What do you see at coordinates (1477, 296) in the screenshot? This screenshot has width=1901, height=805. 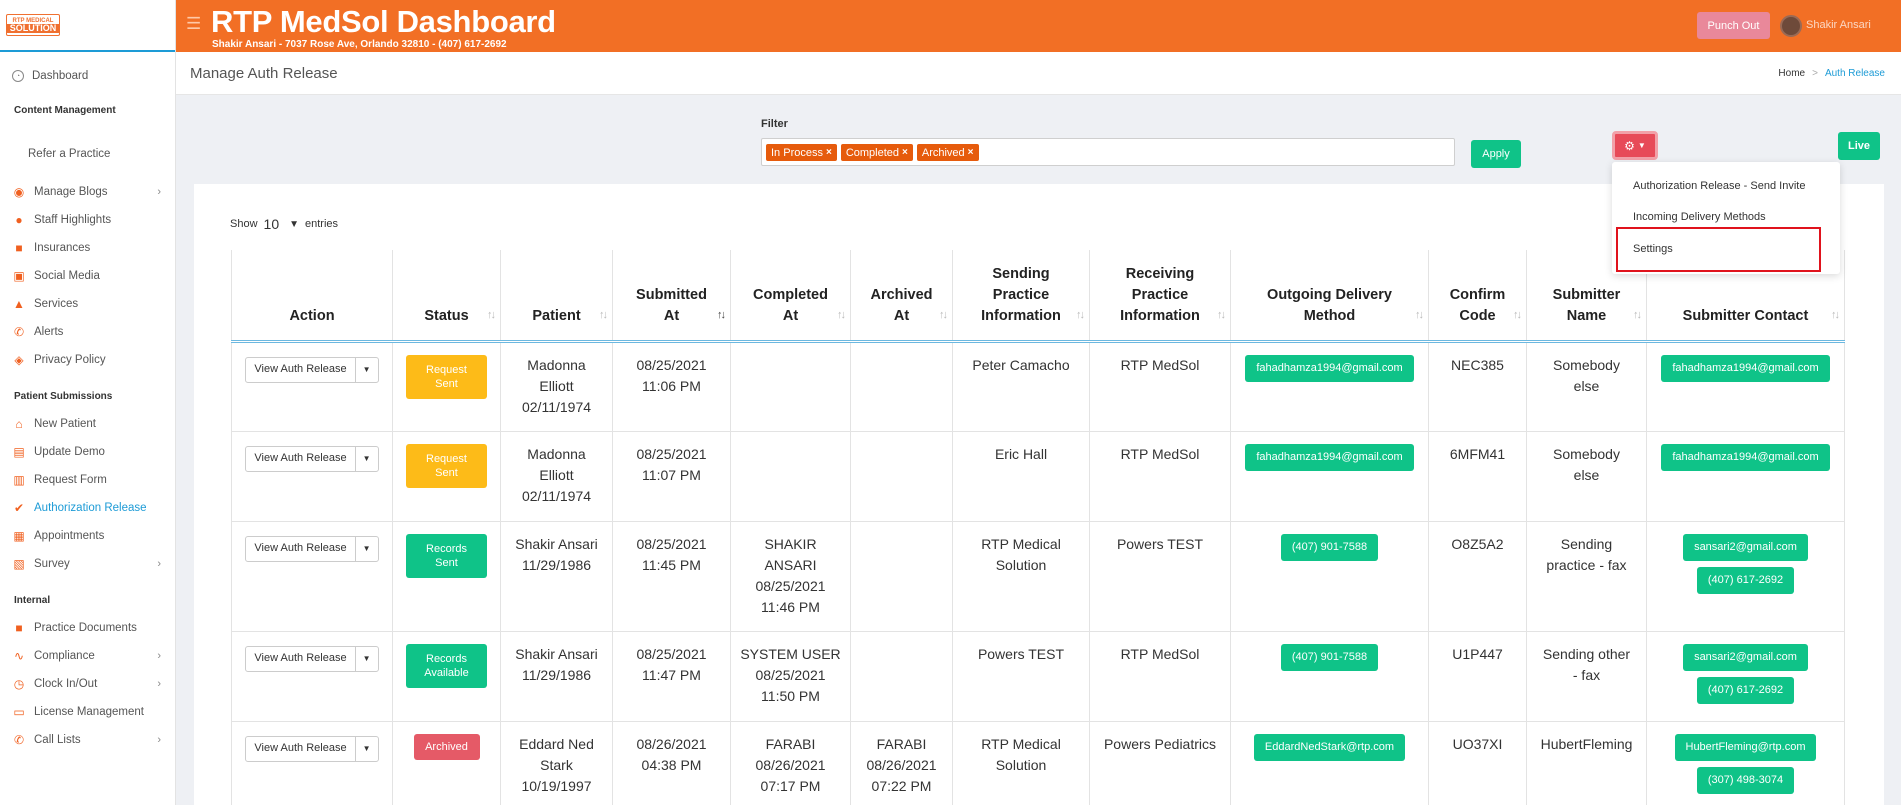 I see `col-confirm-code: Confirm Code ↑↓` at bounding box center [1477, 296].